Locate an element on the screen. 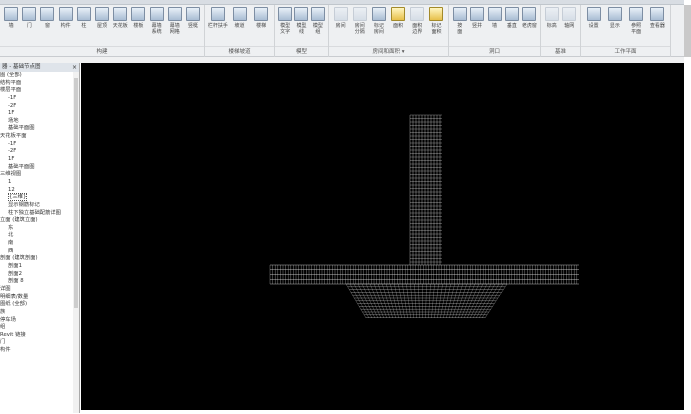 This screenshot has height=414, width=691. tool-label: 坡道 is located at coordinates (240, 26).